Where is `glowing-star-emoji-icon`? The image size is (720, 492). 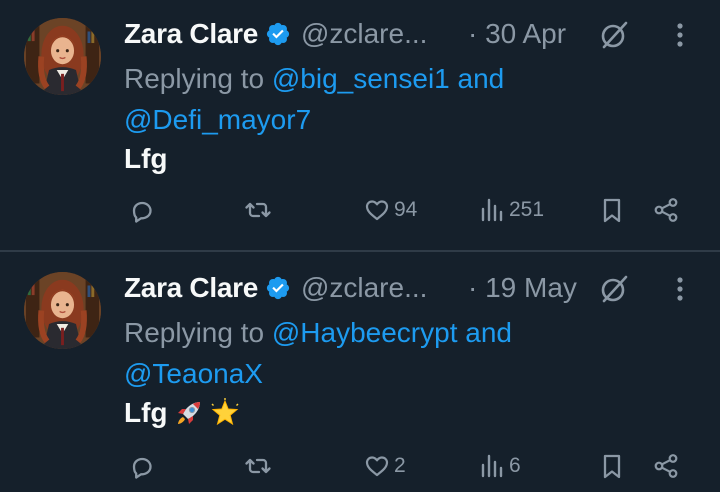
glowing-star-emoji-icon is located at coordinates (225, 413).